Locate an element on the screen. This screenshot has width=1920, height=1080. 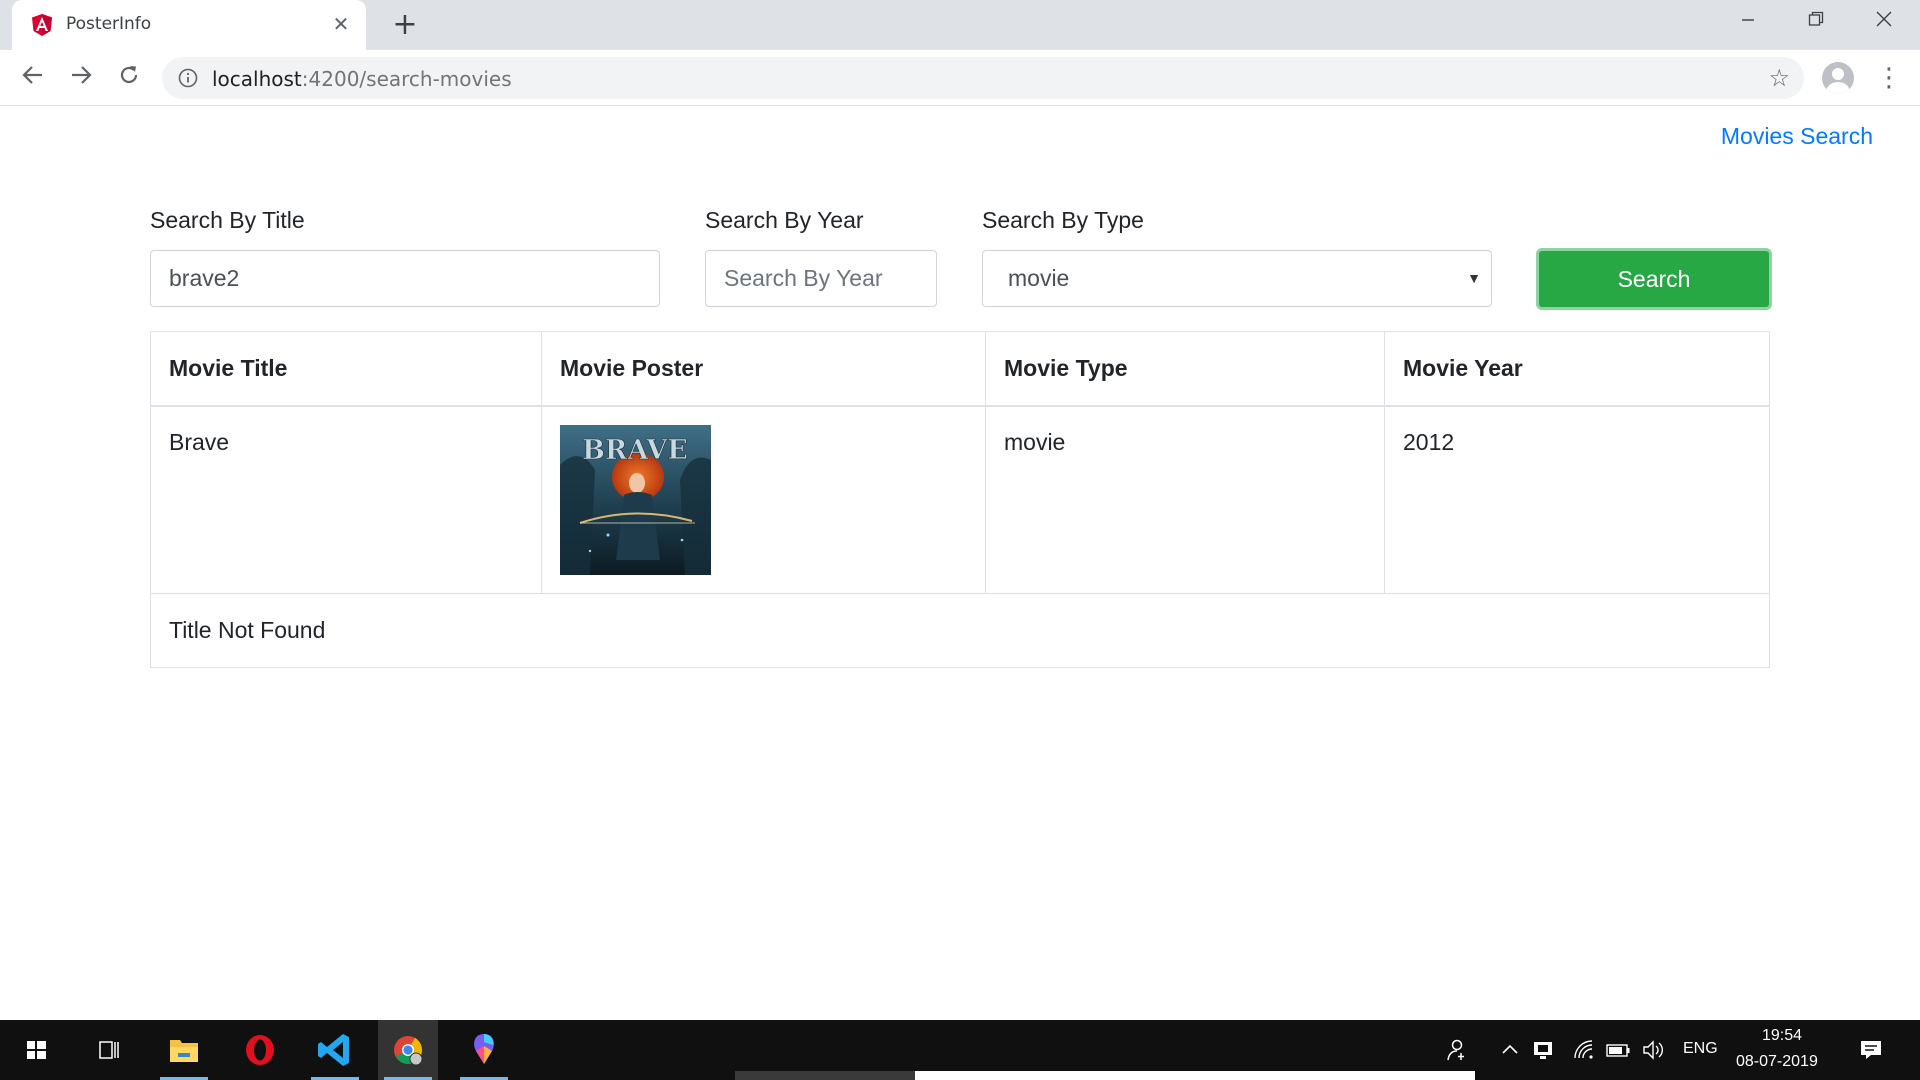
back-icon is located at coordinates (33, 78).